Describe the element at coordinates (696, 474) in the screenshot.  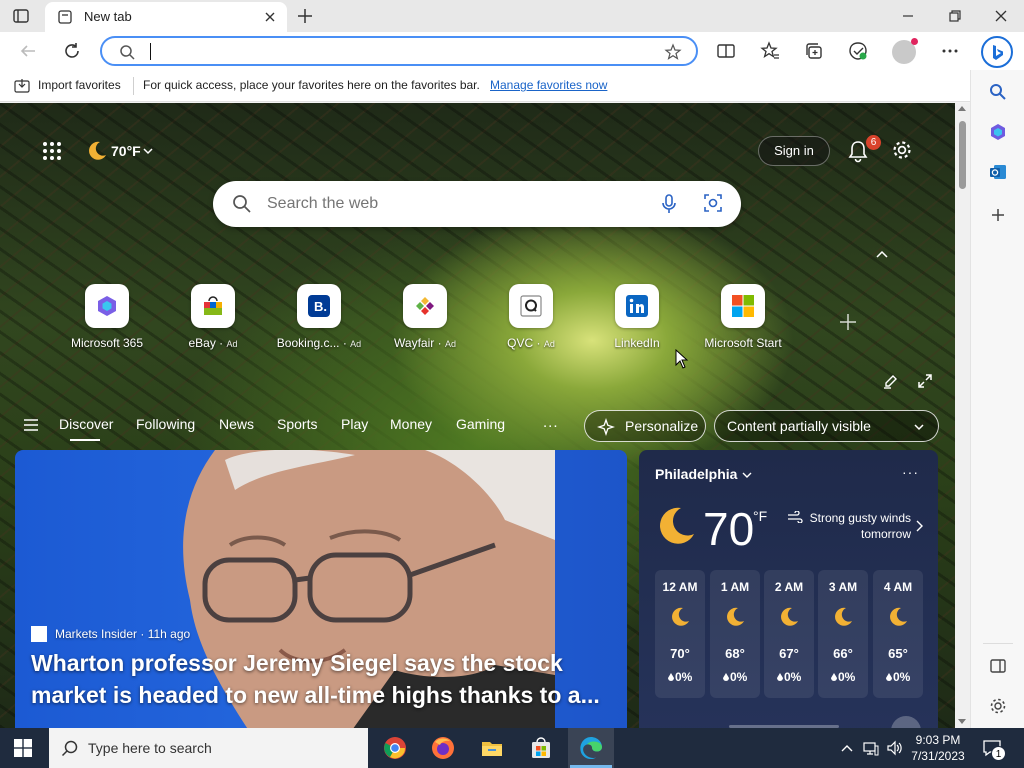
I see `weather-city: Philadelphia` at that location.